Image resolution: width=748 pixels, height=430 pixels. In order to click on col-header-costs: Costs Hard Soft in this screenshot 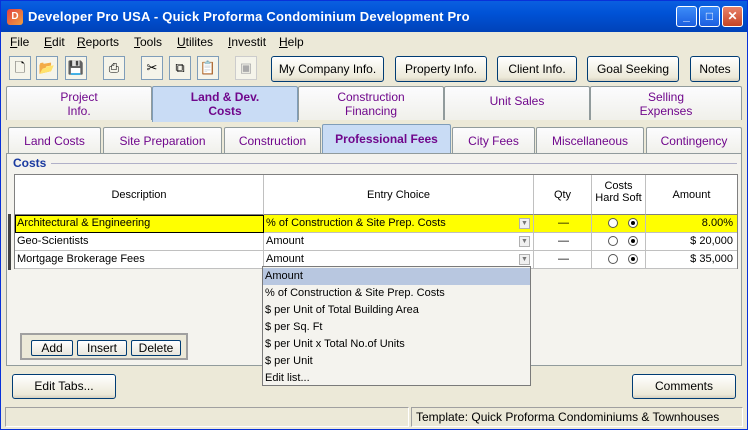, I will do `click(619, 195)`.